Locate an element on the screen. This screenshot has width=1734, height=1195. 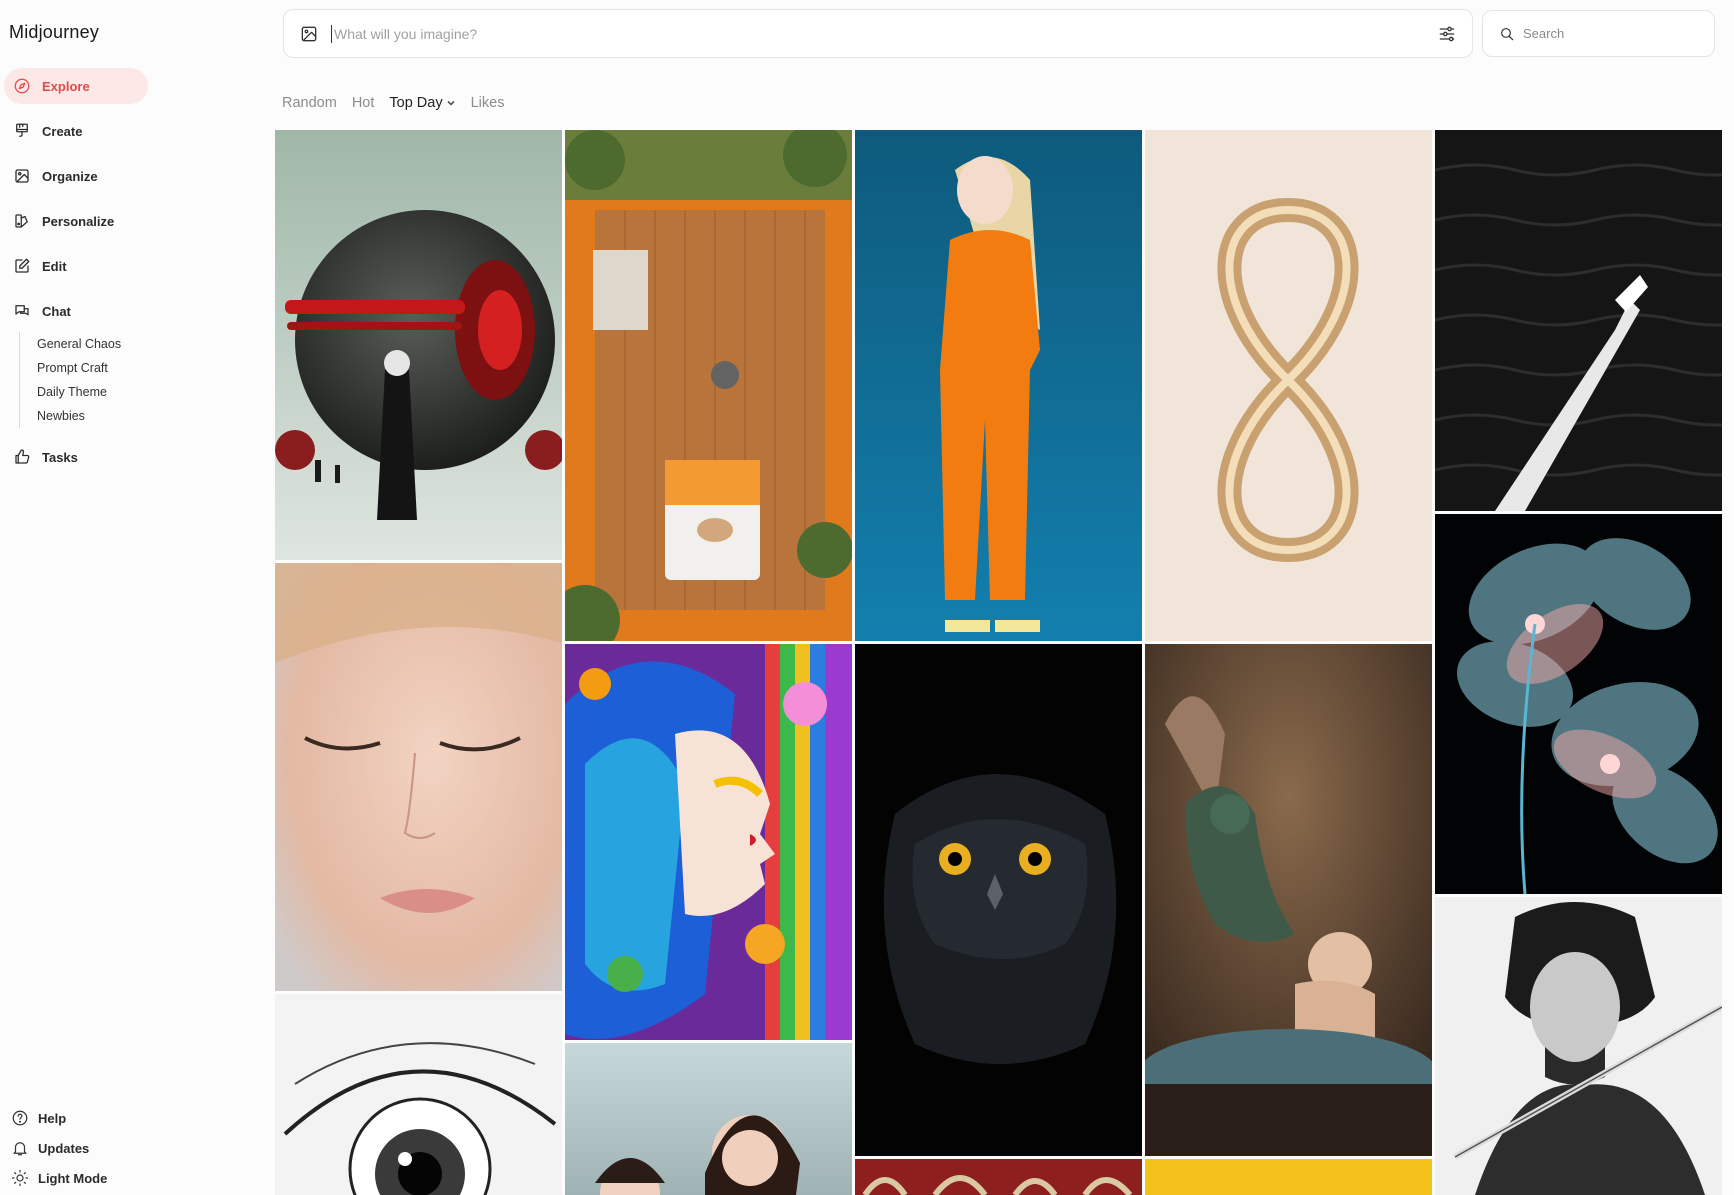
brand-logo: Midjourney is located at coordinates (54, 32).